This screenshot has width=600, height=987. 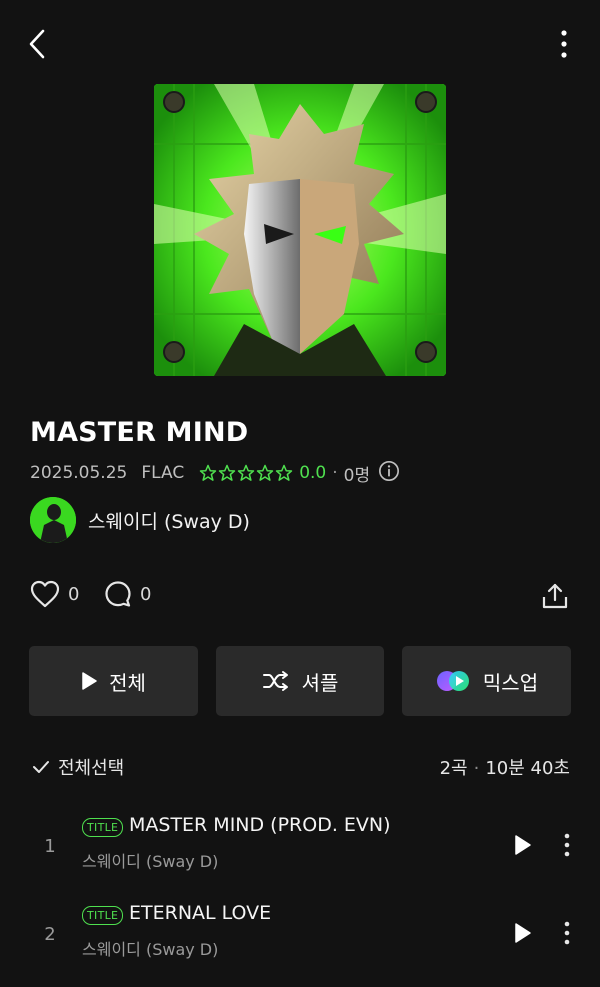 I want to click on track-title: ETERNAL LOVE, so click(x=200, y=913).